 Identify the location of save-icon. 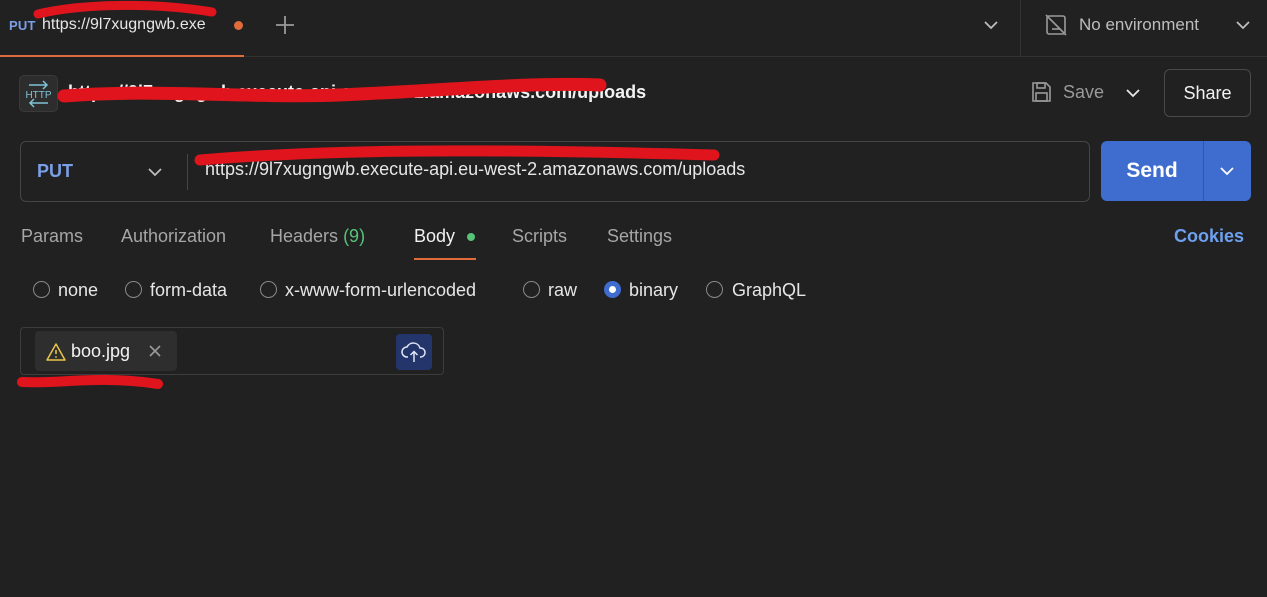
(1041, 92).